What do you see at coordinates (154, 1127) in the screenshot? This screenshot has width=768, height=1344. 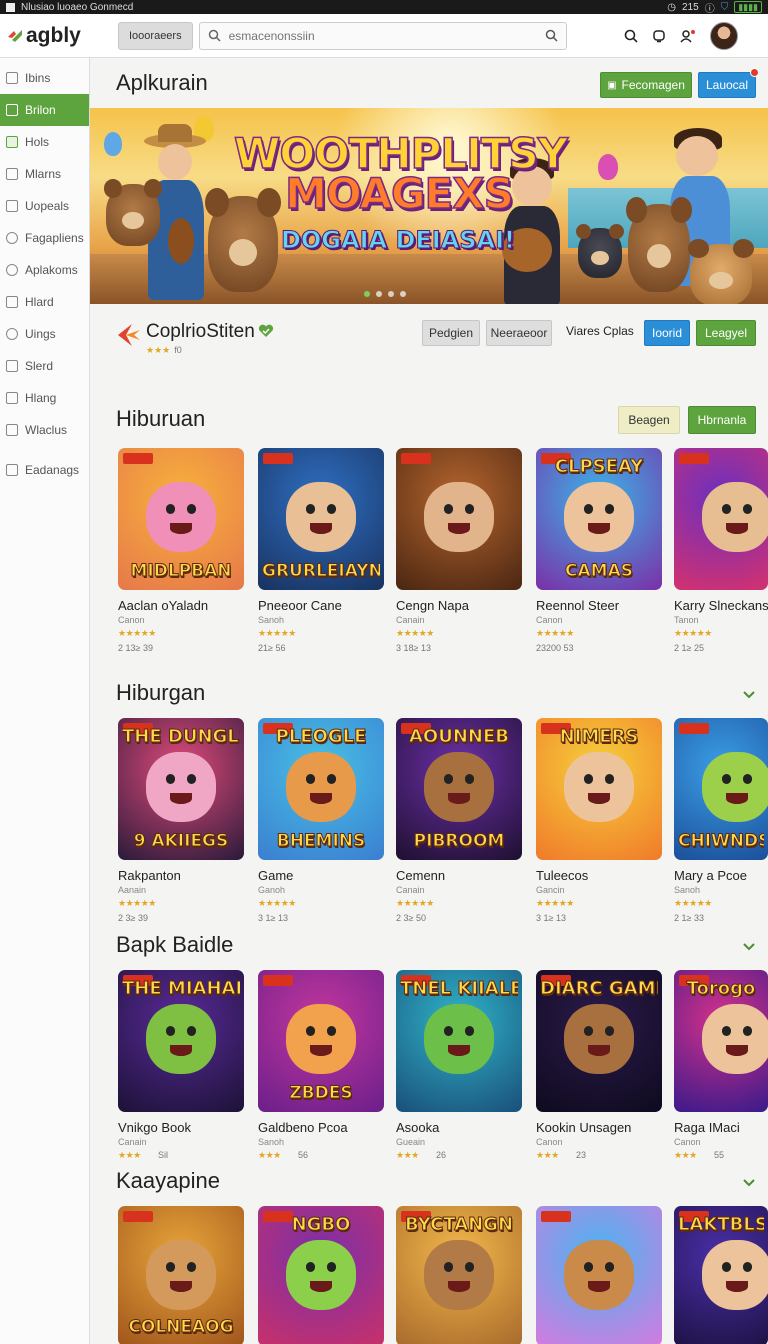 I see `app-name: Vnikgo Book` at bounding box center [154, 1127].